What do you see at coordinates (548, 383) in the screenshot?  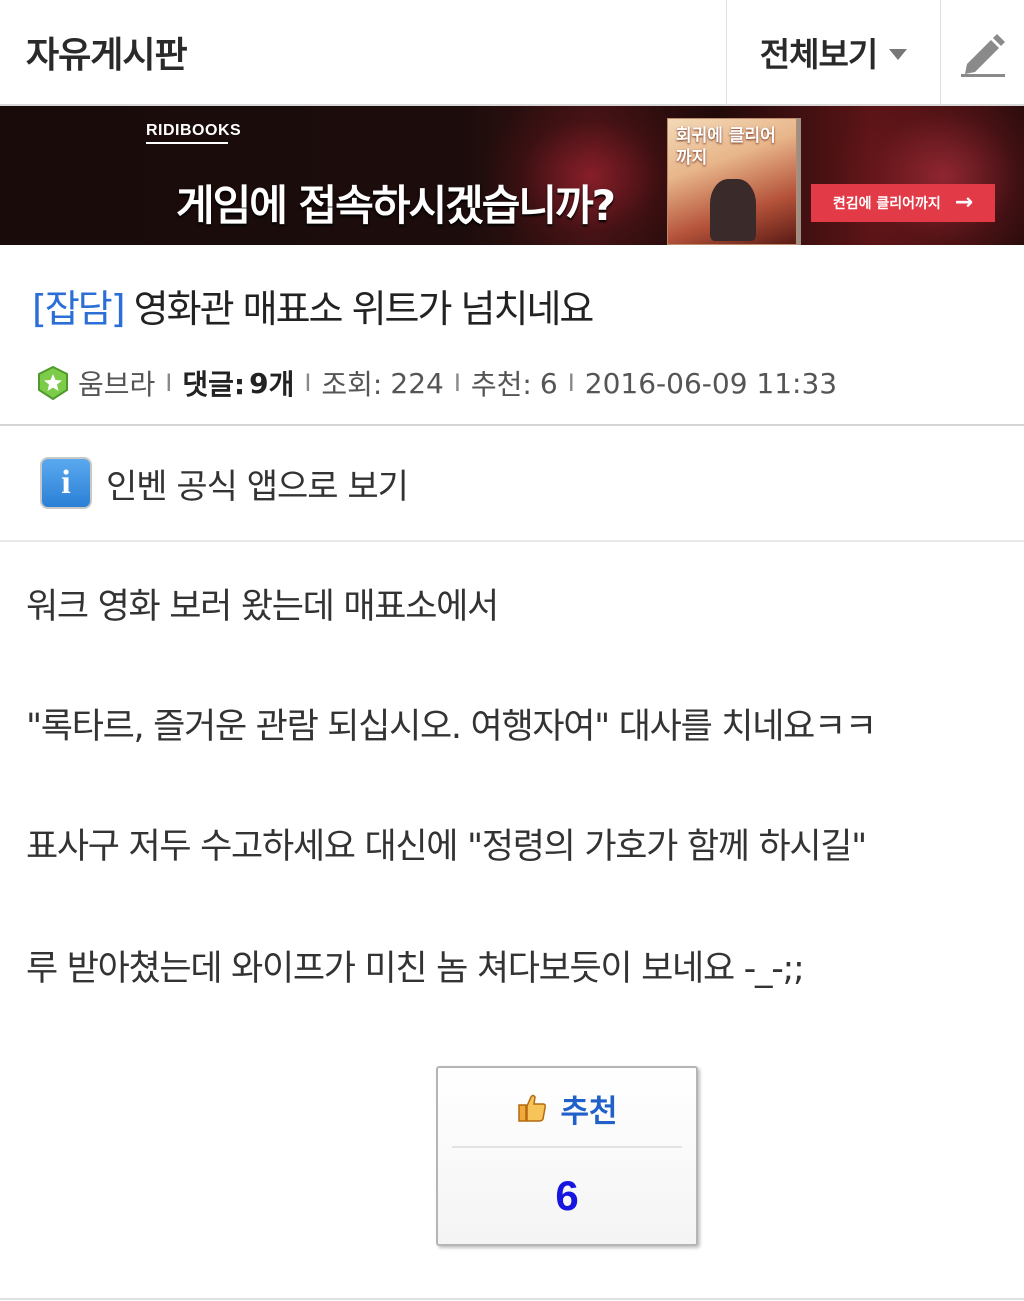 I see `recommend-count: 6` at bounding box center [548, 383].